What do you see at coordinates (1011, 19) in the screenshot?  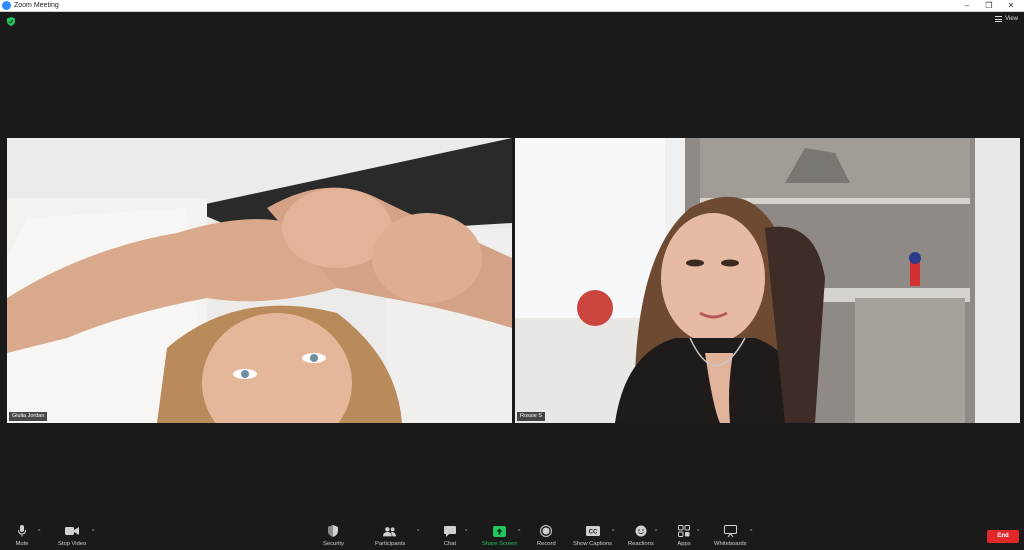 I see `view-label: View` at bounding box center [1011, 19].